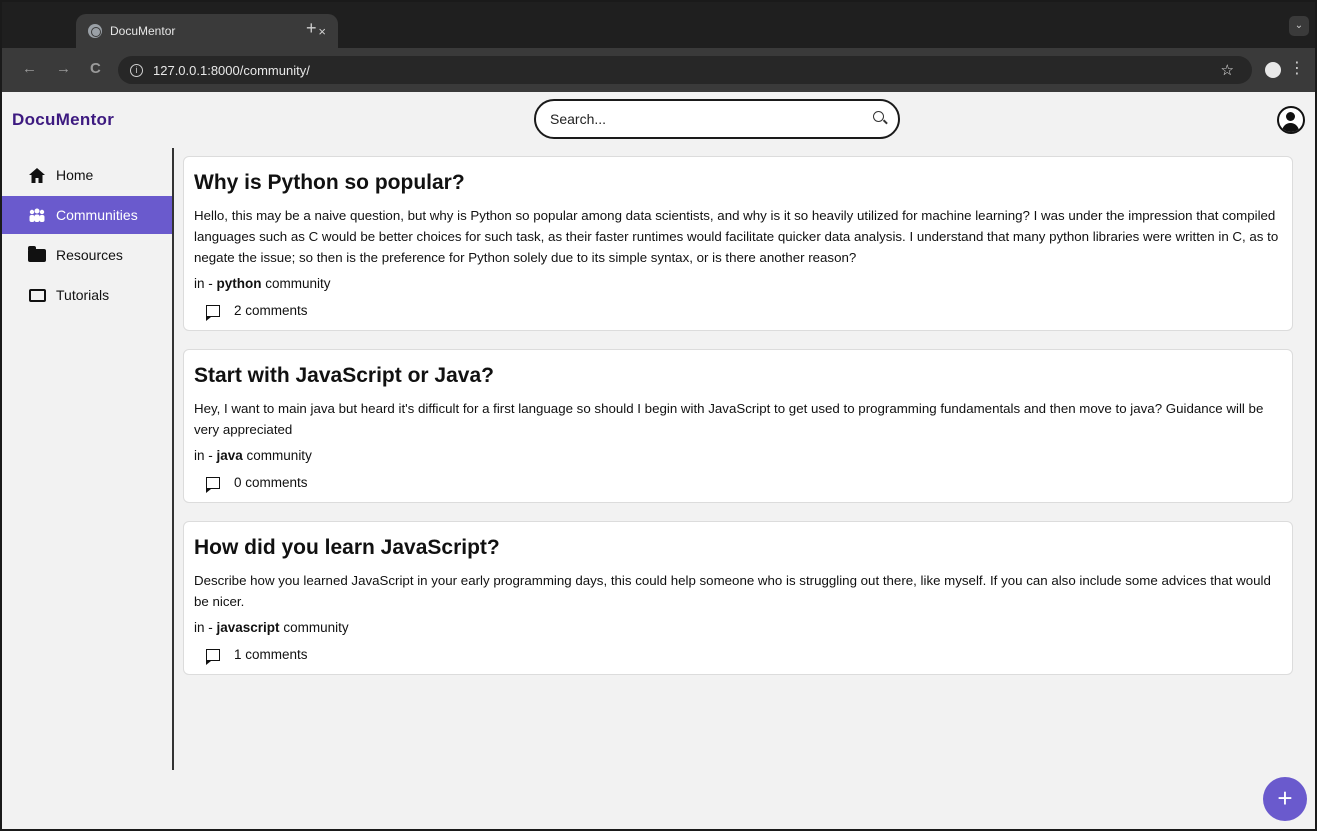 The width and height of the screenshot is (1317, 831). Describe the element at coordinates (1297, 68) in the screenshot. I see `browser-menu-icon: ⋮` at that location.